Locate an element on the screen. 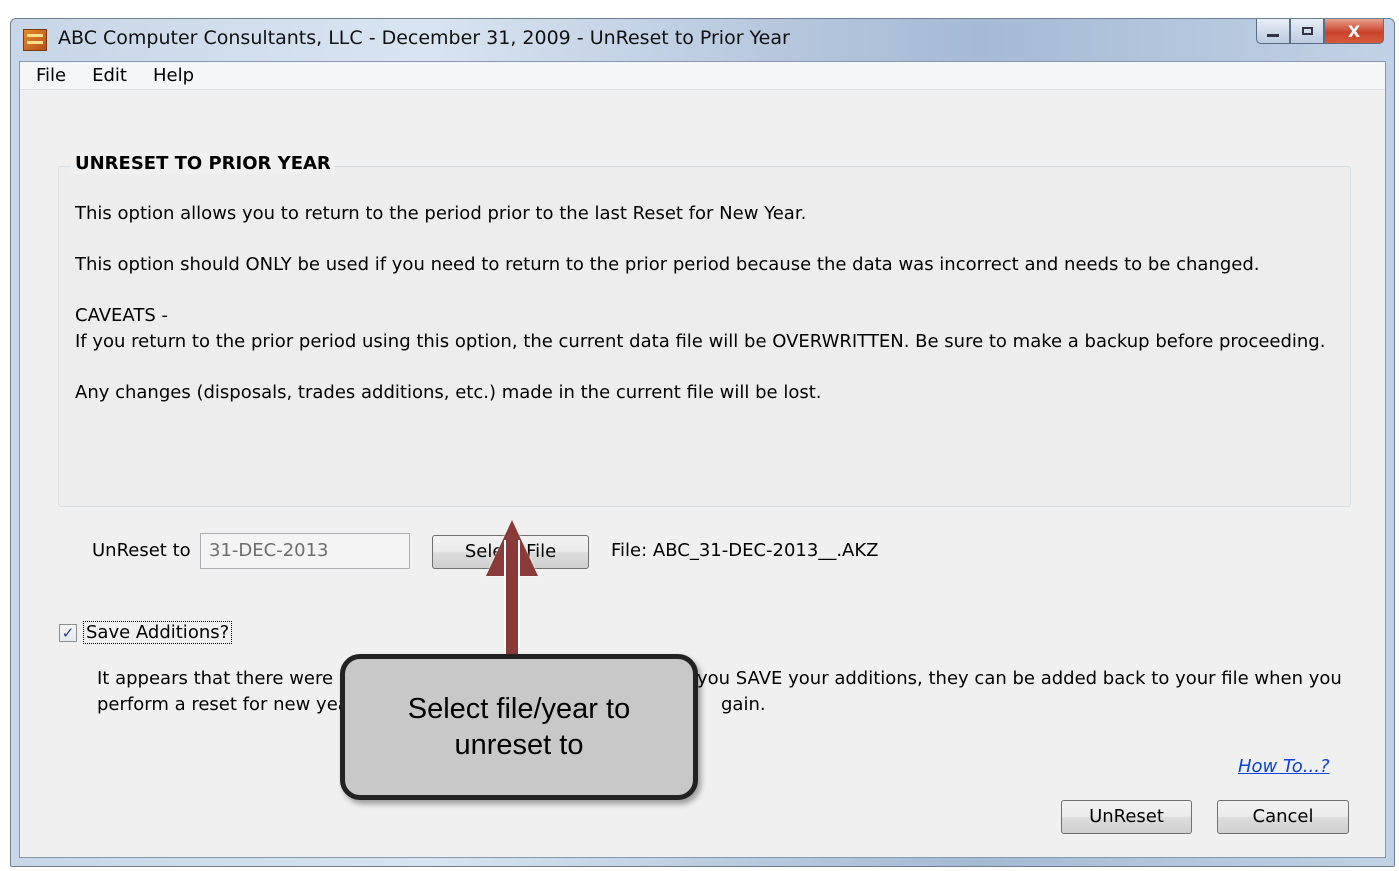 The width and height of the screenshot is (1399, 871). menu-edit: Edit is located at coordinates (108, 75).